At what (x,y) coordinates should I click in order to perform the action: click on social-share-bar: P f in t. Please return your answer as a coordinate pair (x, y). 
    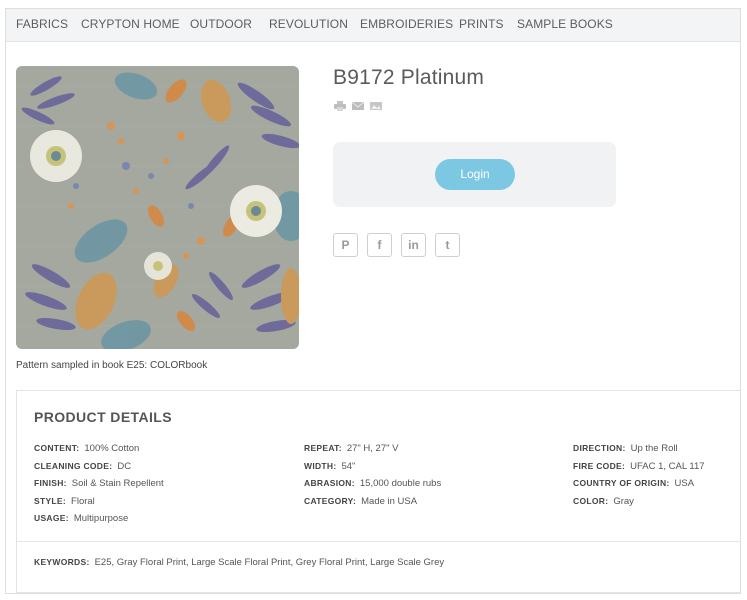
    Looking at the image, I should click on (396, 245).